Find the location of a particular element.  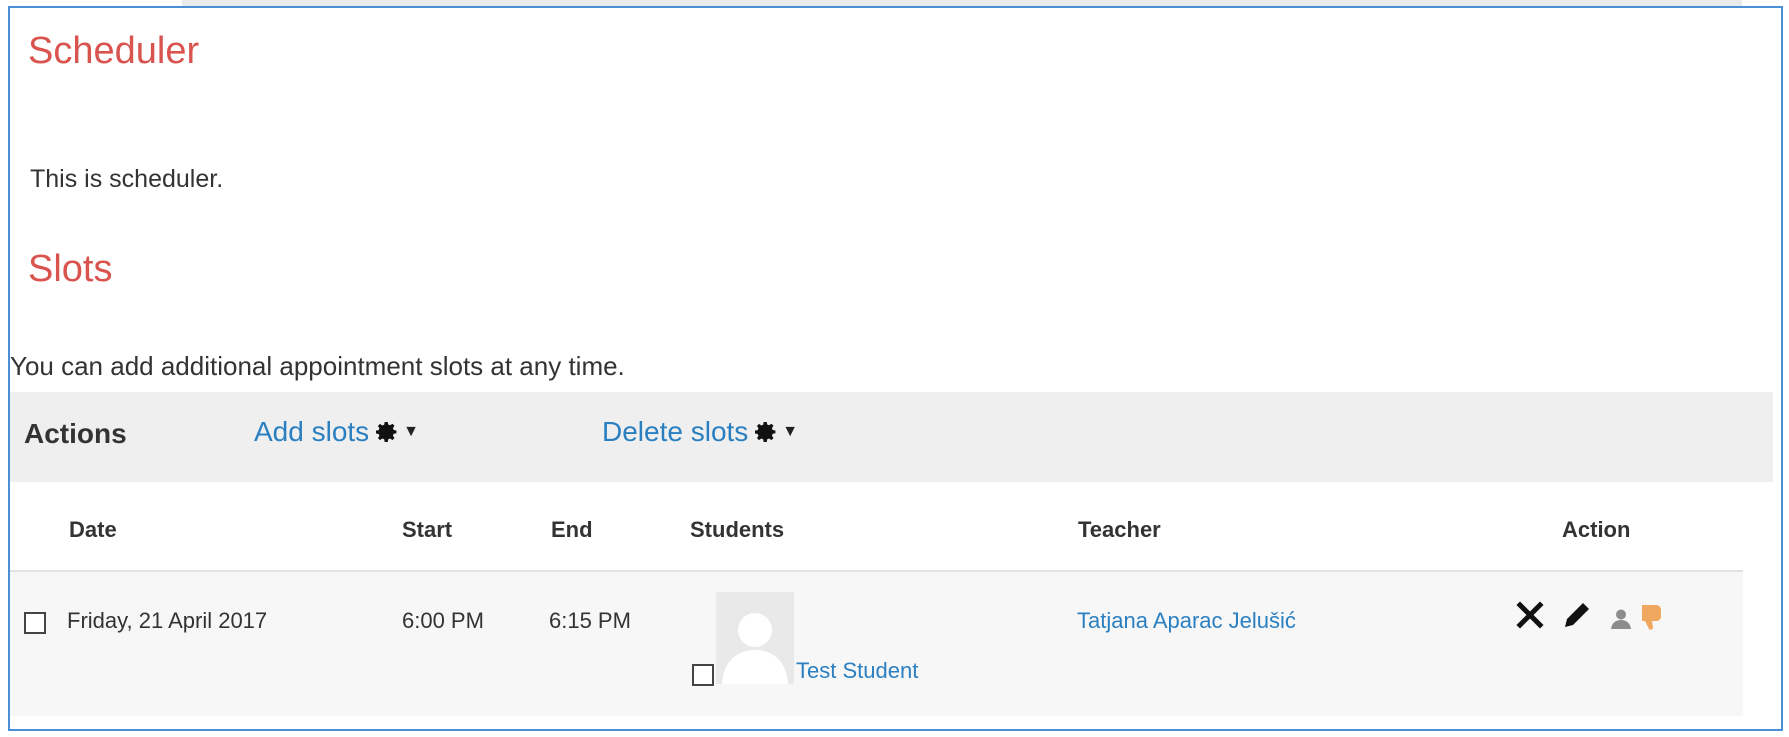

slot-date: Friday, 21 April 2017 is located at coordinates (167, 620).